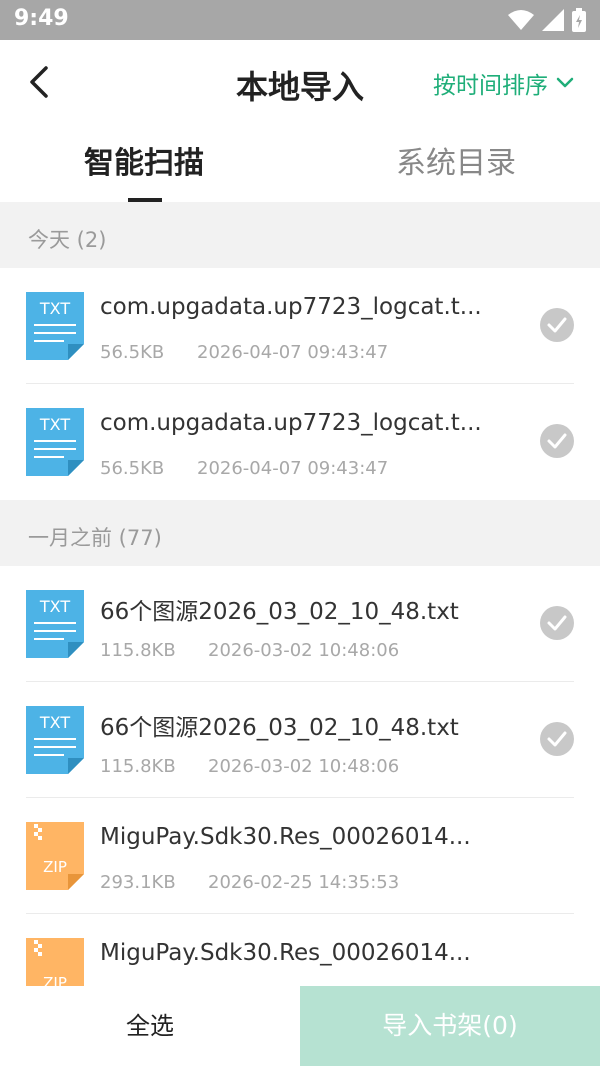 The height and width of the screenshot is (1066, 600). Describe the element at coordinates (300, 82) in the screenshot. I see `nav-bar: 本地导入 按时间排序` at that location.